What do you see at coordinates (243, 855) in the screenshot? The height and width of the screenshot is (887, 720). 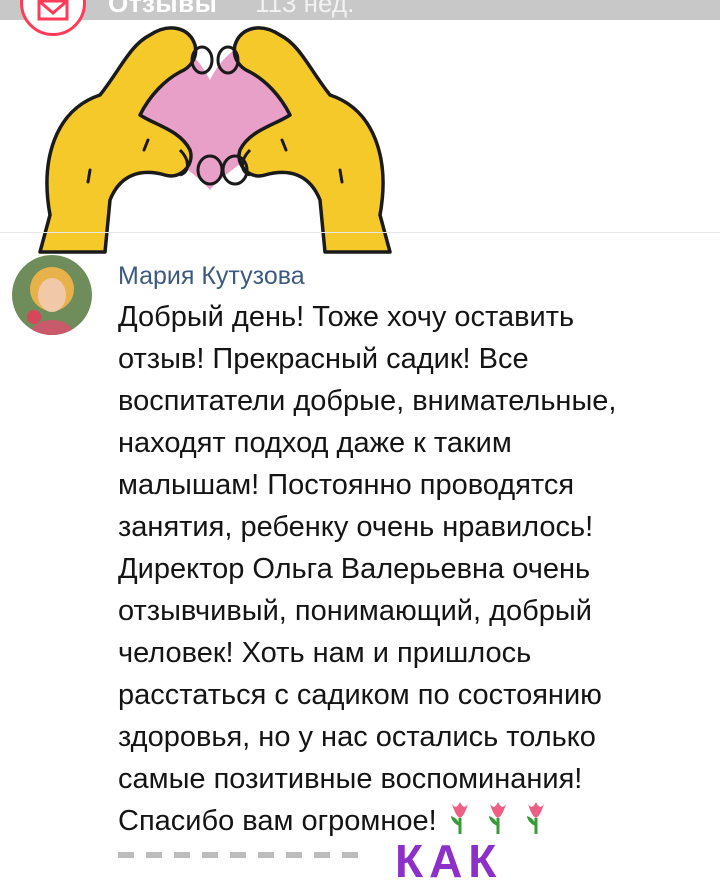 I see `next-comment-placeholder` at bounding box center [243, 855].